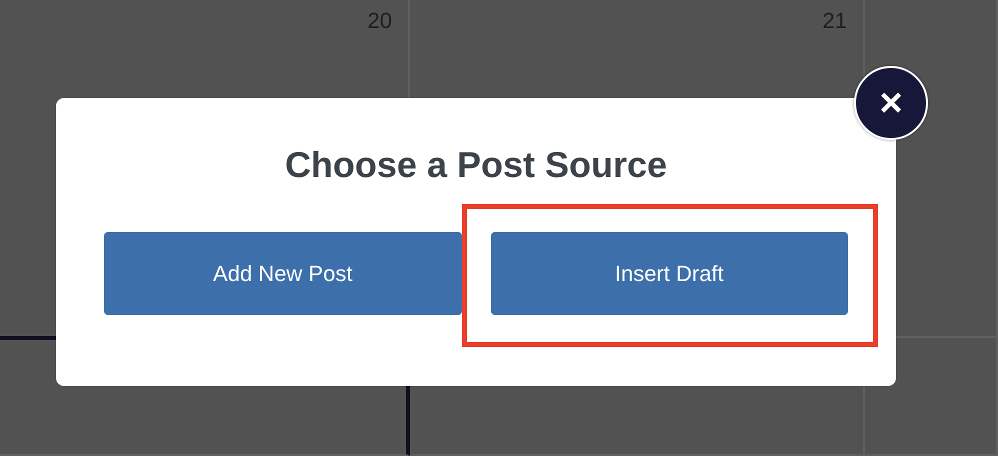  What do you see at coordinates (669, 273) in the screenshot?
I see `dialog-button: Insert Draft` at bounding box center [669, 273].